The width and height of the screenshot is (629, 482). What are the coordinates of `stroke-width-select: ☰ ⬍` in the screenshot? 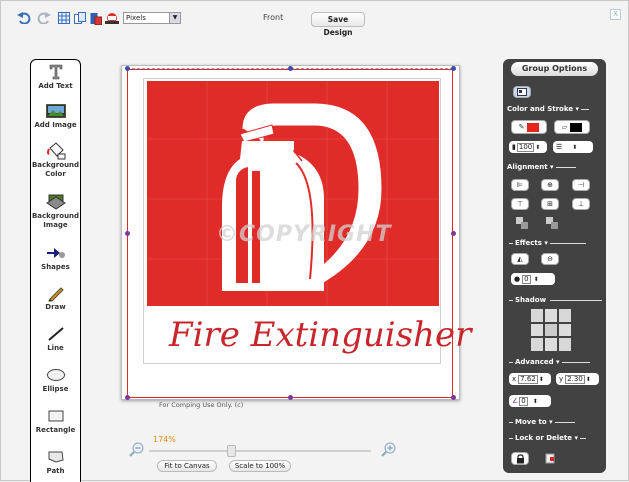 It's located at (573, 147).